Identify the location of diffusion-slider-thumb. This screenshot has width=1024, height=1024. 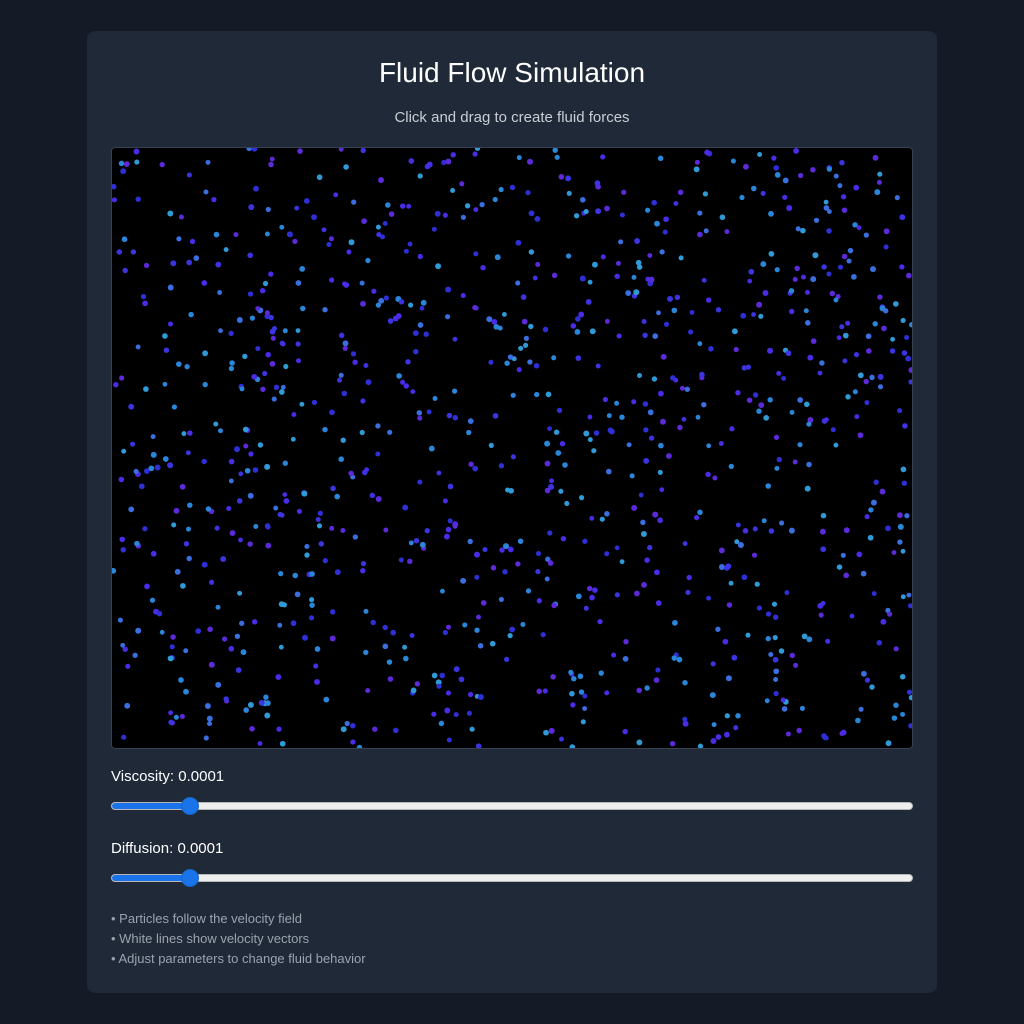
(189, 878).